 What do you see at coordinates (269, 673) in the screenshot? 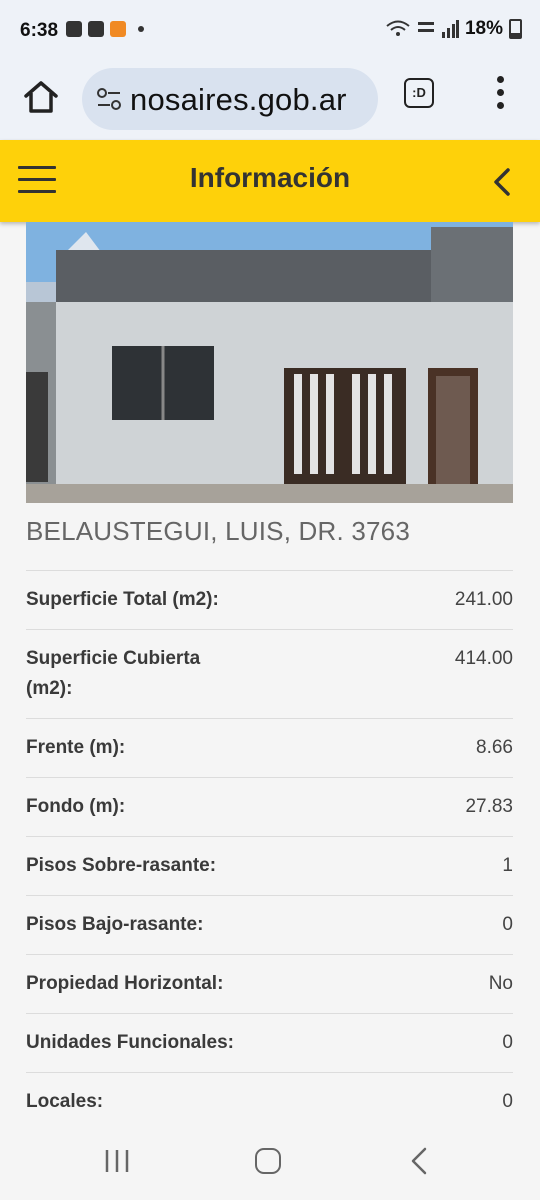
I see `table-row: Superficie Cubierta (m2): 414.00` at bounding box center [269, 673].